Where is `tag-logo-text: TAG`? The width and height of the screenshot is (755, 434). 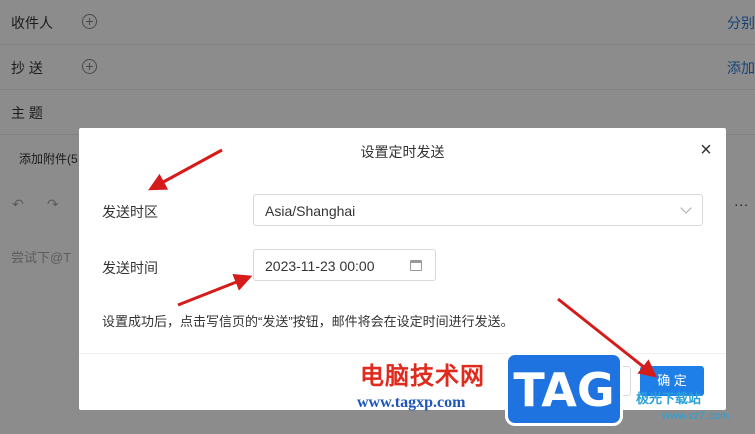
tag-logo-text: TAG is located at coordinates (564, 390).